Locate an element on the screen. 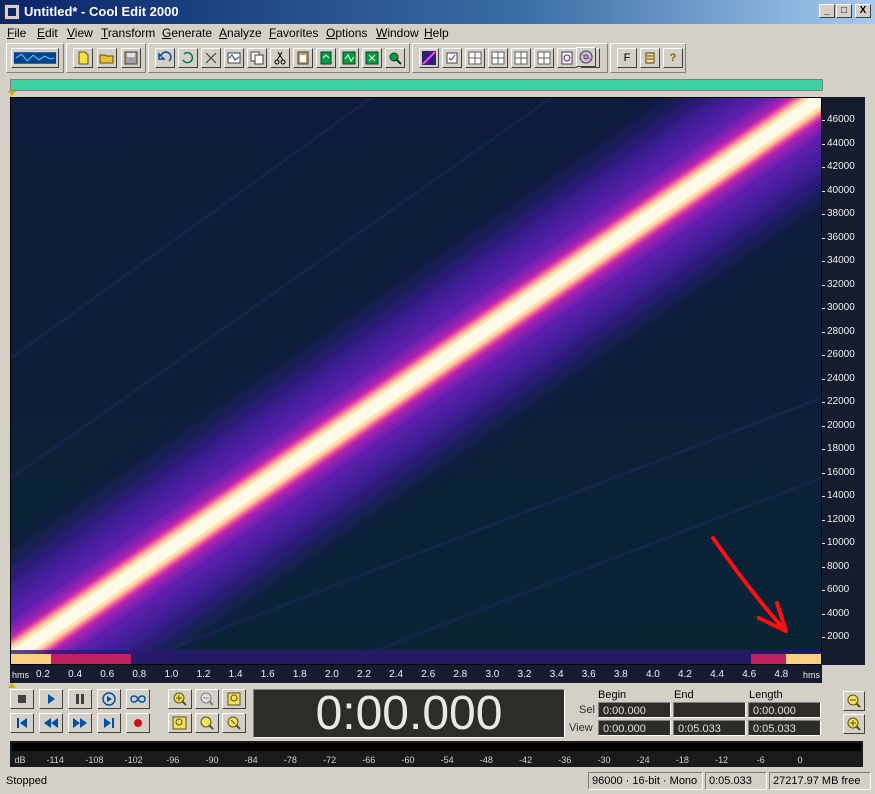  grid-3-icon is located at coordinates (521, 58).